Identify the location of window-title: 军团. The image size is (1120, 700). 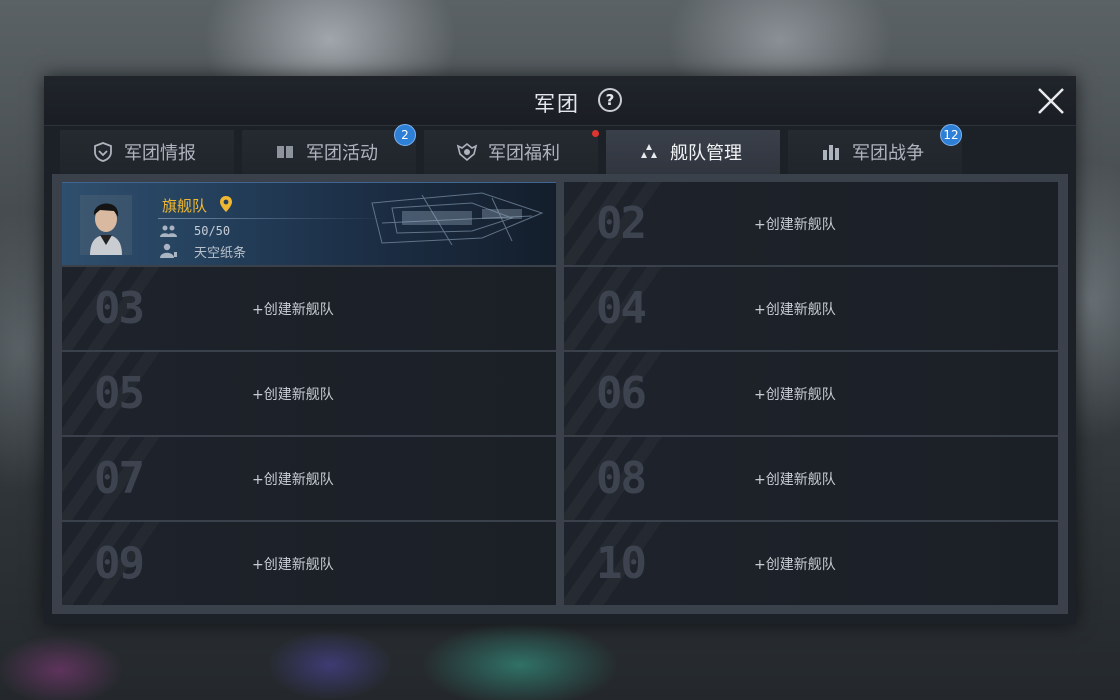
(557, 104).